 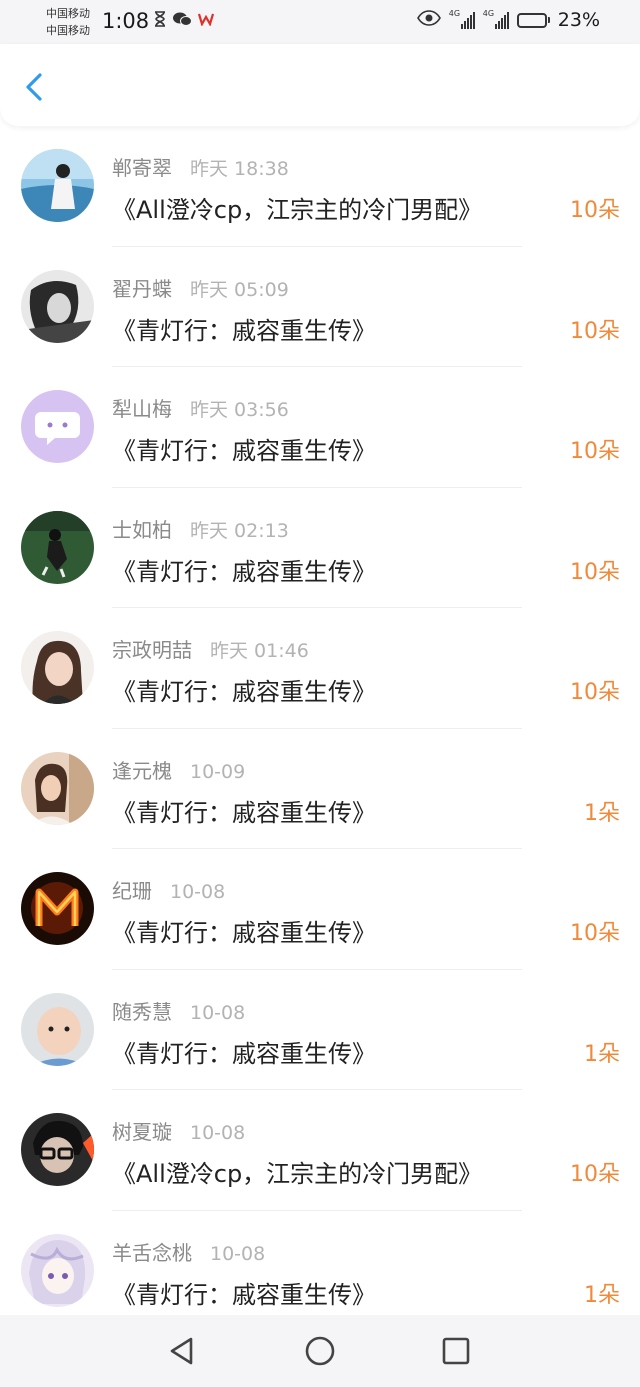 What do you see at coordinates (320, 85) in the screenshot?
I see `nav-header` at bounding box center [320, 85].